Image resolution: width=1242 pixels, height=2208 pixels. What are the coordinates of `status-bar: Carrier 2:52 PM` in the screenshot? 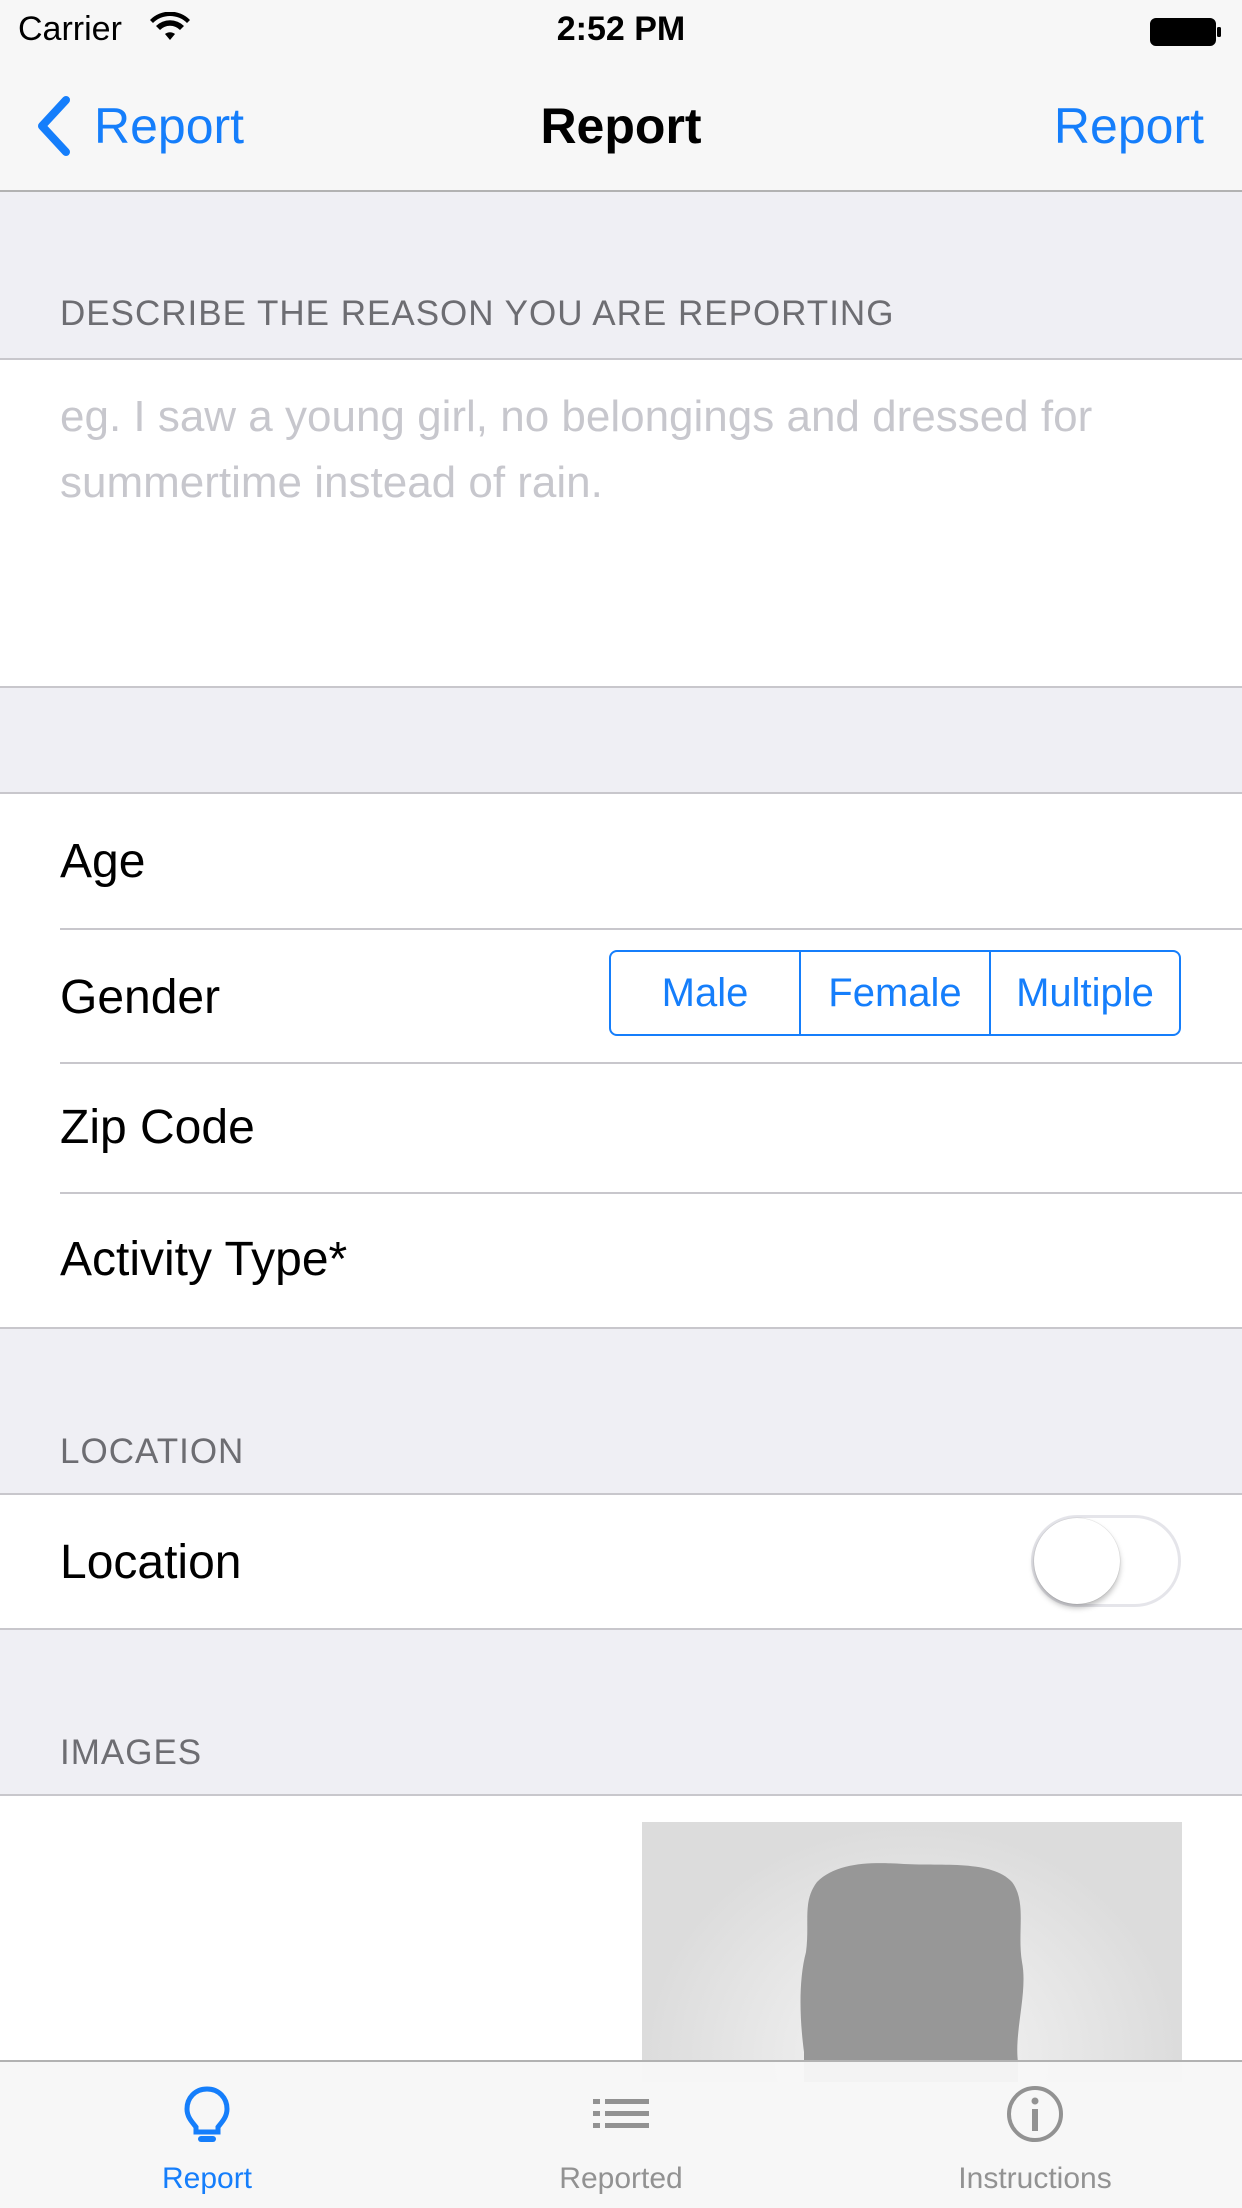 It's located at (621, 30).